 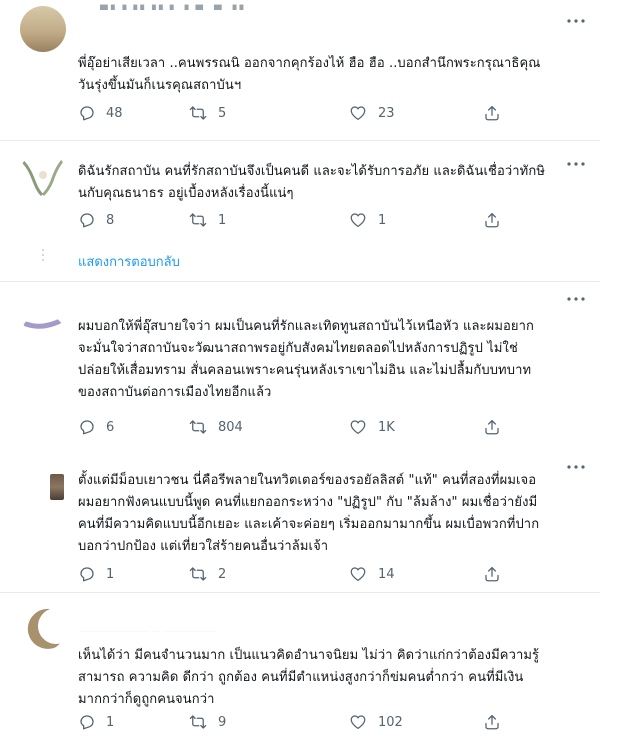 What do you see at coordinates (43, 256) in the screenshot?
I see `thread-connector` at bounding box center [43, 256].